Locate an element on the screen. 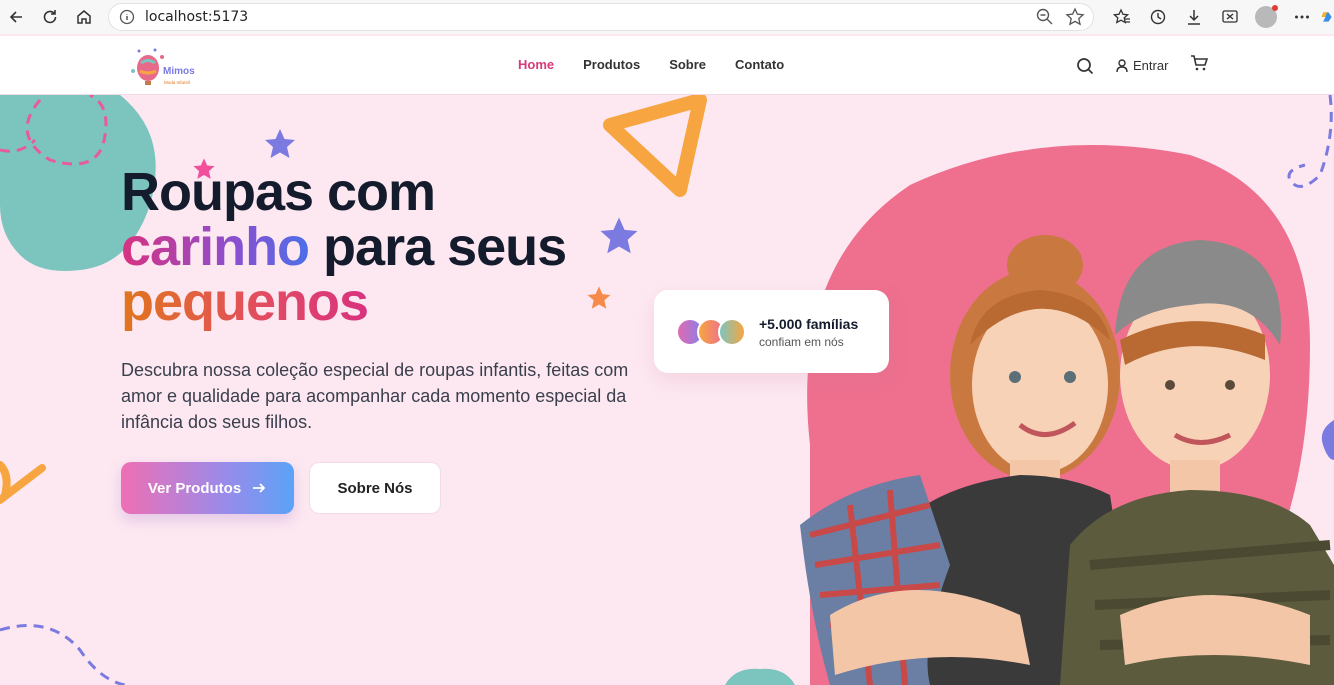 The image size is (1334, 685). hero-title-highlight-carinho: carinho is located at coordinates (215, 247).